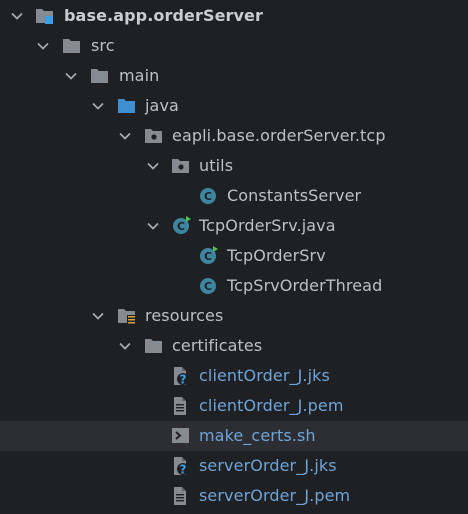  I want to click on tree-node-file: serverOrder_J.pem, so click(234, 496).